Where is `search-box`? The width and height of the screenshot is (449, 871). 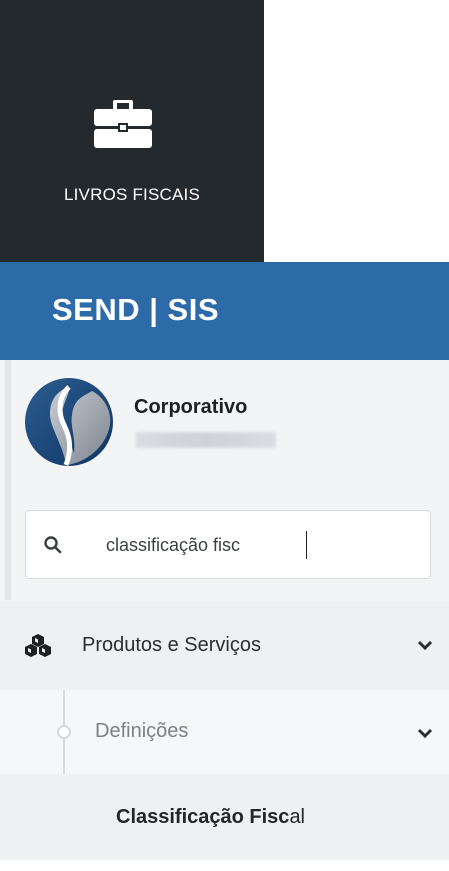
search-box is located at coordinates (228, 544).